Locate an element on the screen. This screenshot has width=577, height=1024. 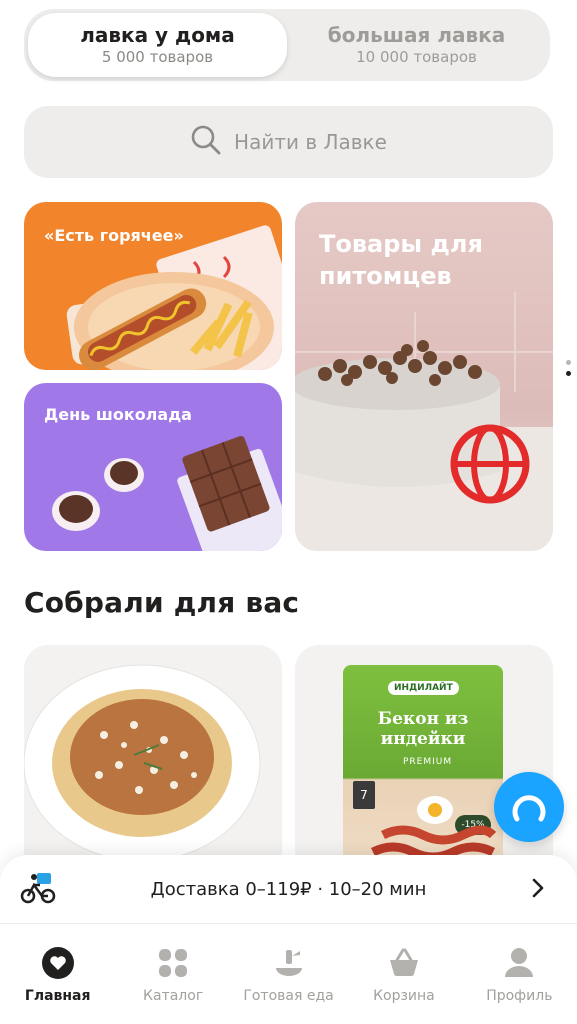
voice-assistant-button is located at coordinates (529, 807).